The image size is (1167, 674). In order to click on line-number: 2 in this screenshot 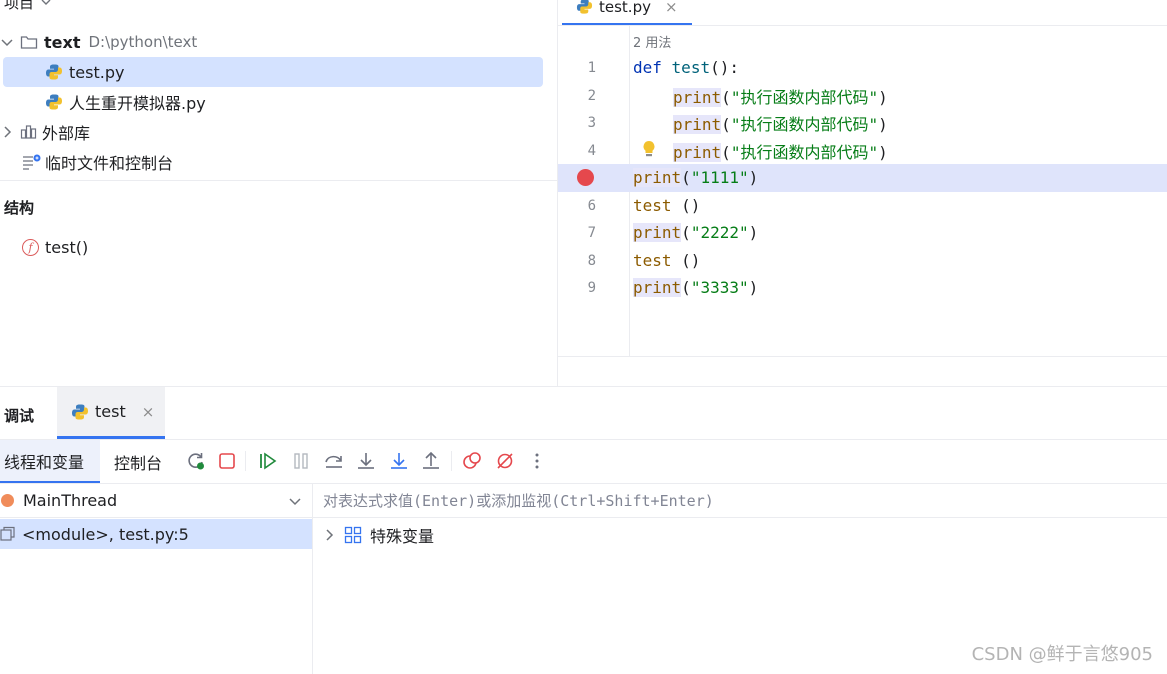, I will do `click(591, 95)`.